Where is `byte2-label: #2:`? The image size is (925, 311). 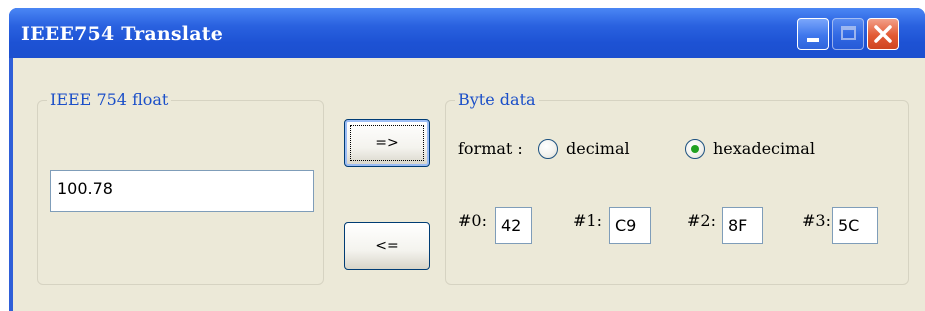
byte2-label: #2: is located at coordinates (701, 220).